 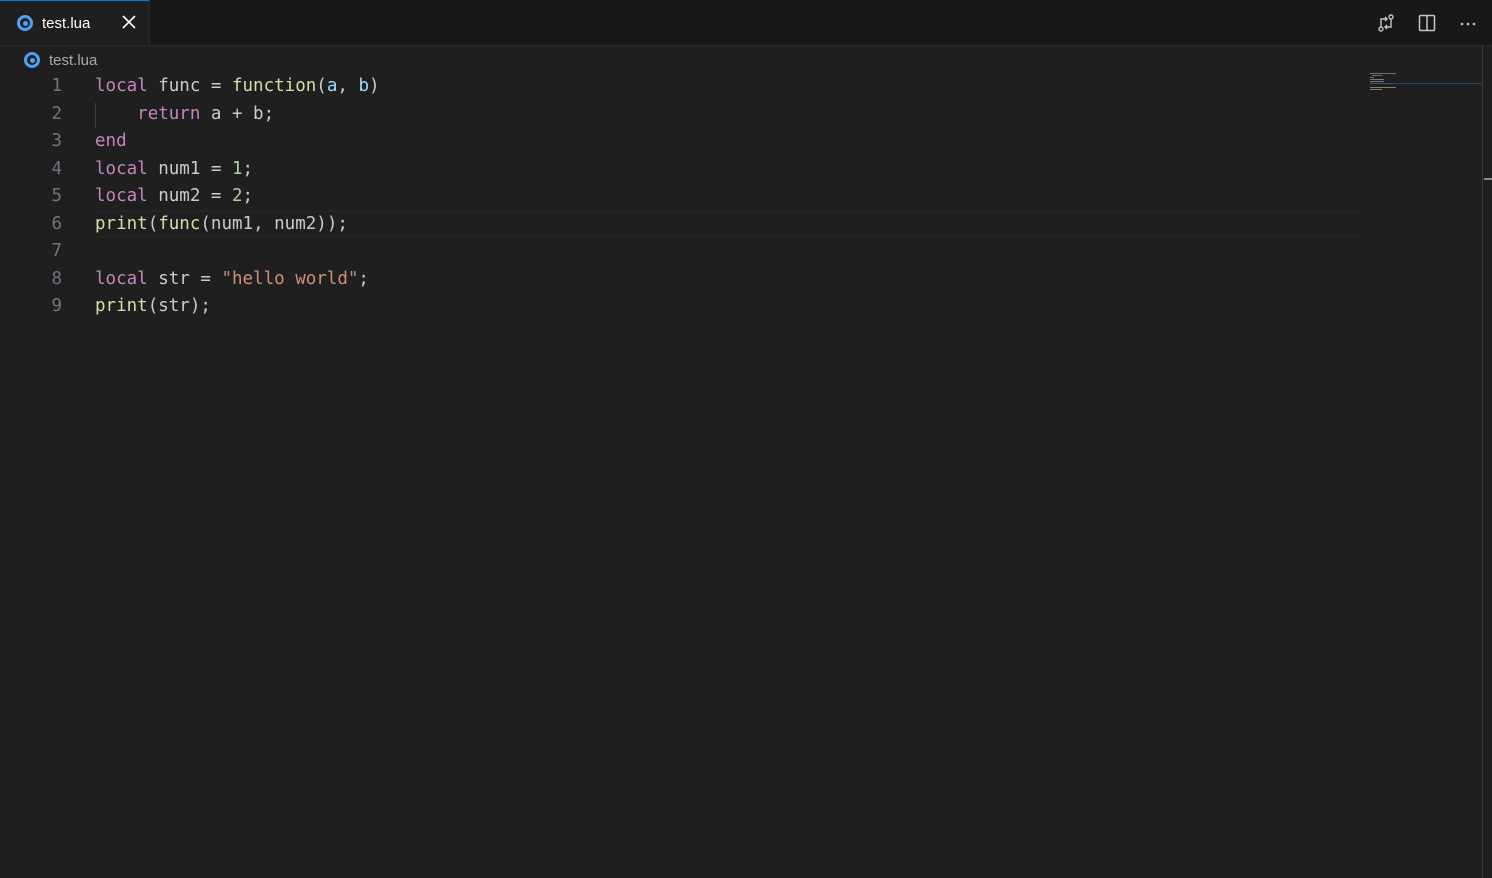 I want to click on line-number: 6, so click(x=56, y=223).